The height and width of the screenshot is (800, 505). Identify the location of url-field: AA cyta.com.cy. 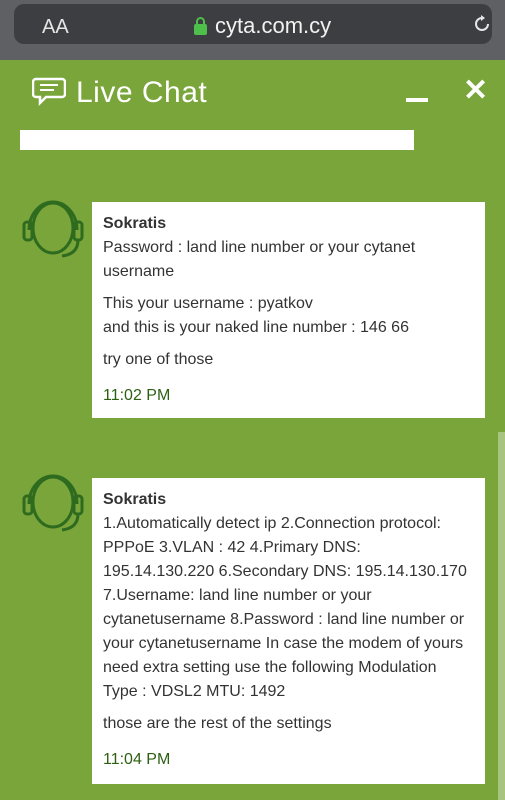
(253, 24).